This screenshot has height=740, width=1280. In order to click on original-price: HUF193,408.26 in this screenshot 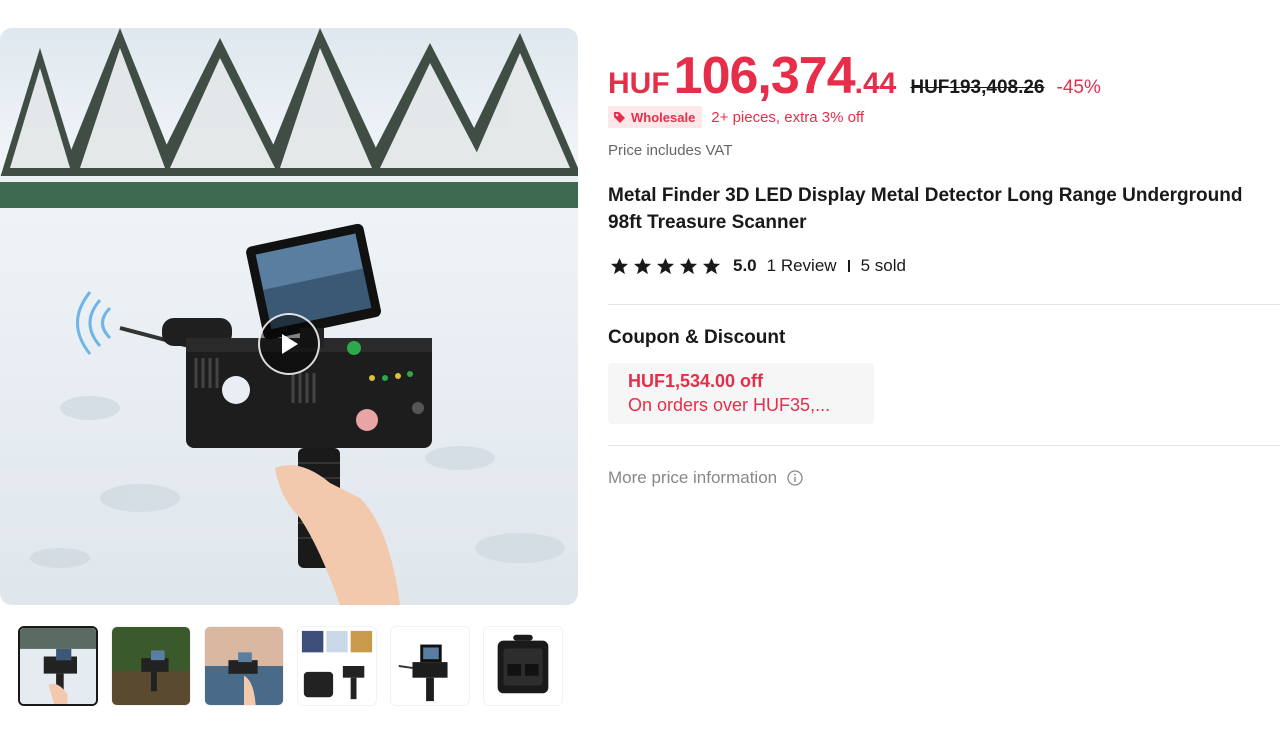, I will do `click(977, 87)`.